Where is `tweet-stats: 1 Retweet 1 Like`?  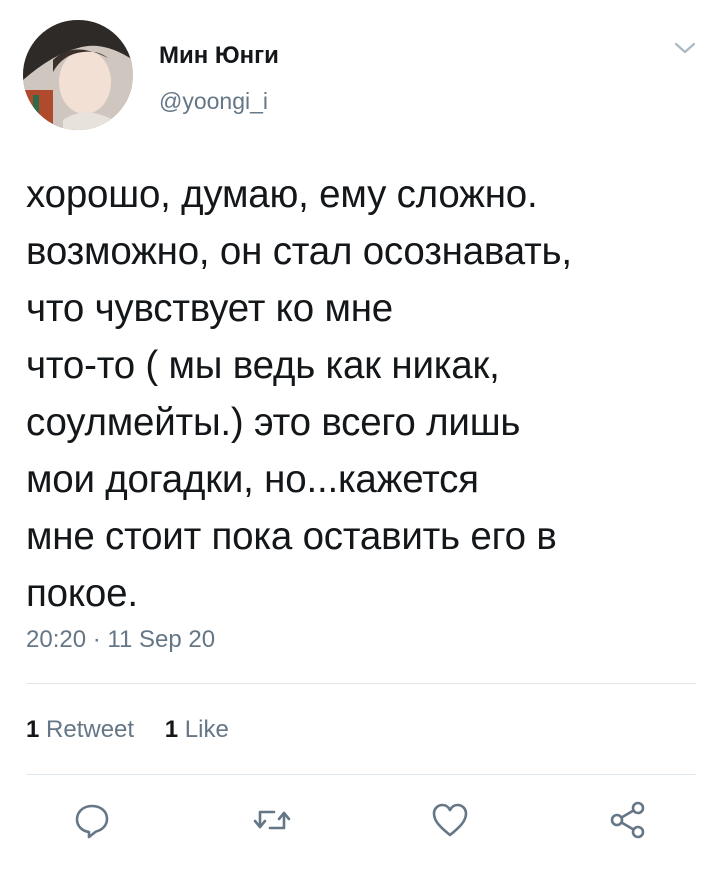
tweet-stats: 1 Retweet 1 Like is located at coordinates (139, 730).